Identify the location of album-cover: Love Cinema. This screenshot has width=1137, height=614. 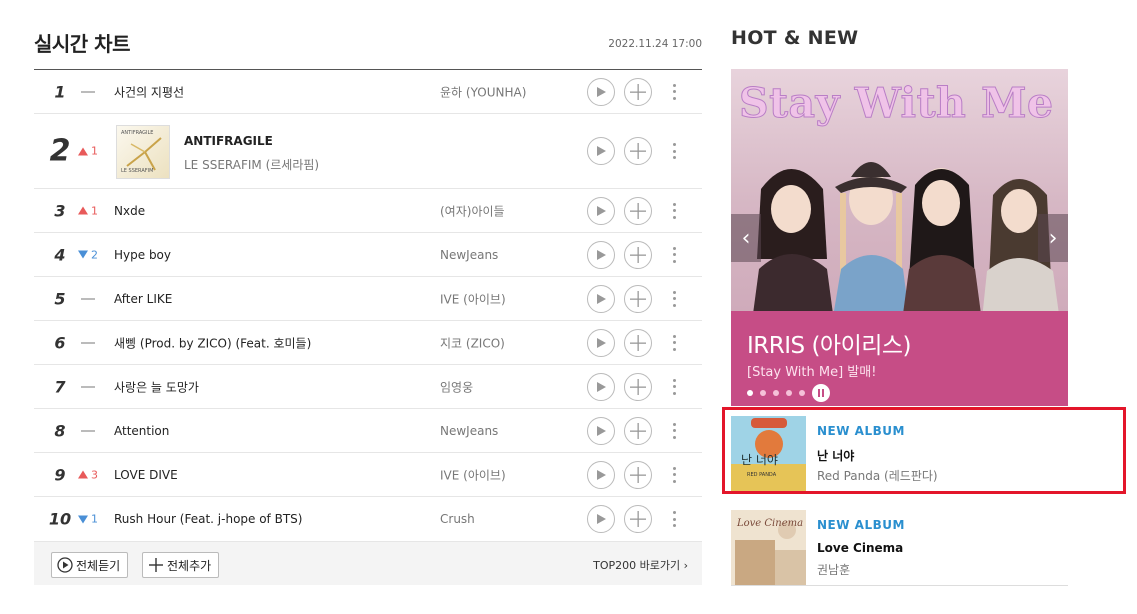
(768, 547).